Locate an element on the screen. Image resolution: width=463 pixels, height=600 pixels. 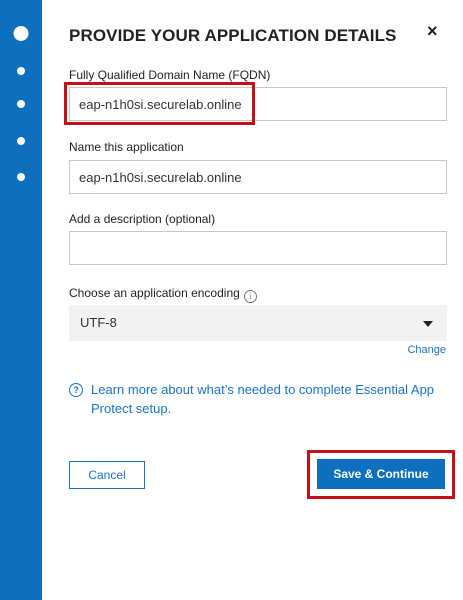
fqdn-input is located at coordinates (258, 104).